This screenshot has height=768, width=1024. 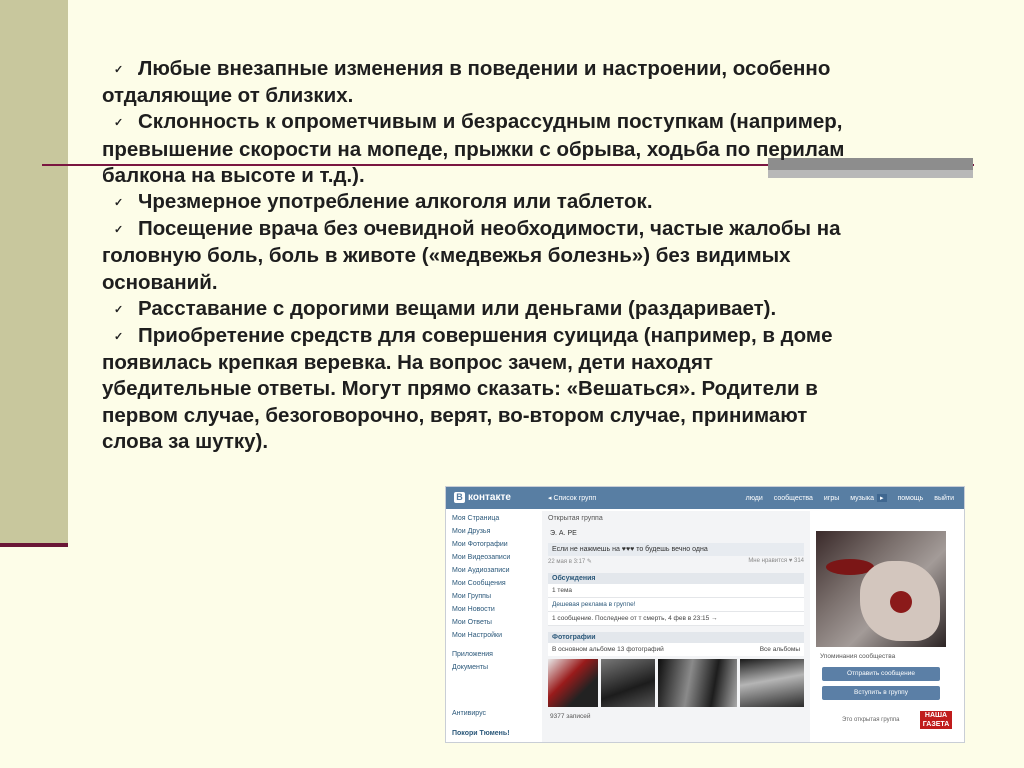 What do you see at coordinates (936, 720) in the screenshot?
I see `nasha-gazeta-logo: НАША ГАЗЕТА` at bounding box center [936, 720].